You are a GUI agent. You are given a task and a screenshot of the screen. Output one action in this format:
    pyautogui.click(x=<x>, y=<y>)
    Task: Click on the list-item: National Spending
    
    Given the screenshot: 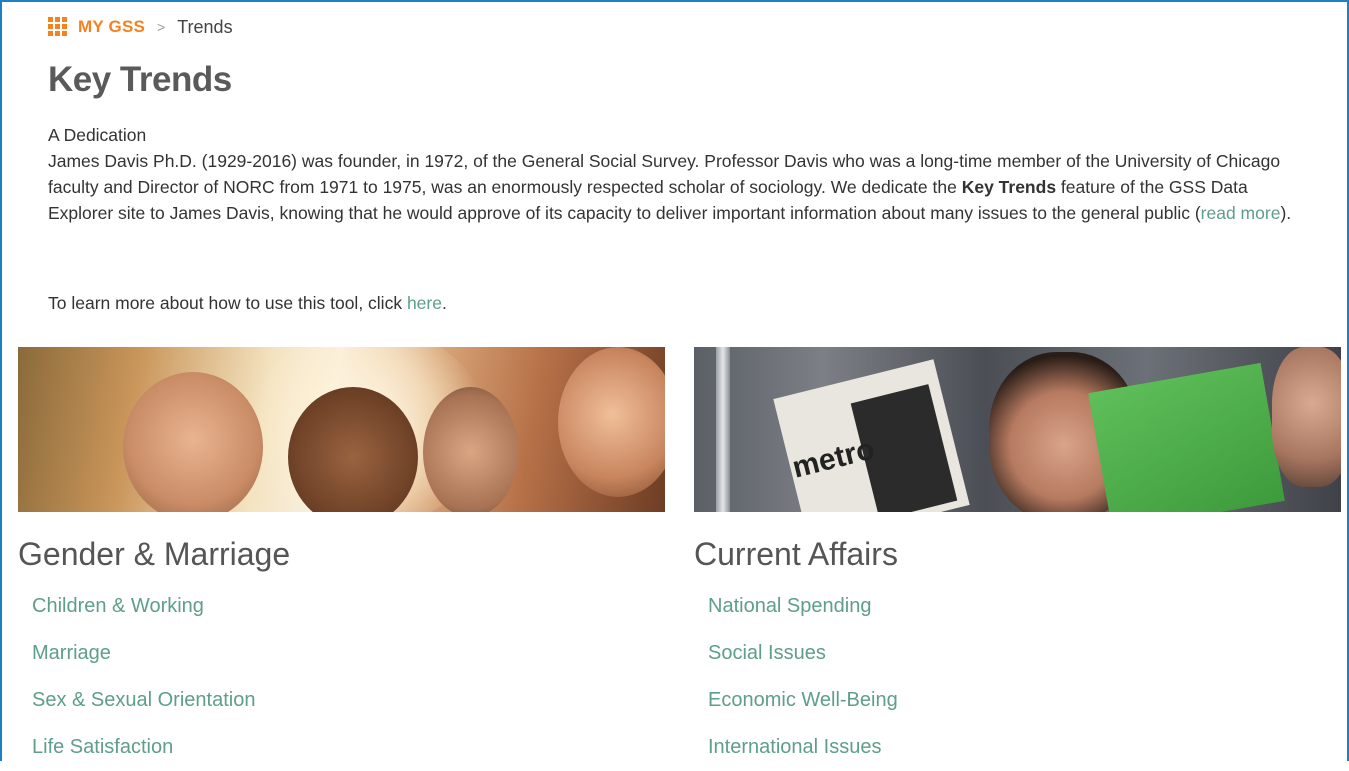 What is the action you would take?
    pyautogui.click(x=1024, y=606)
    